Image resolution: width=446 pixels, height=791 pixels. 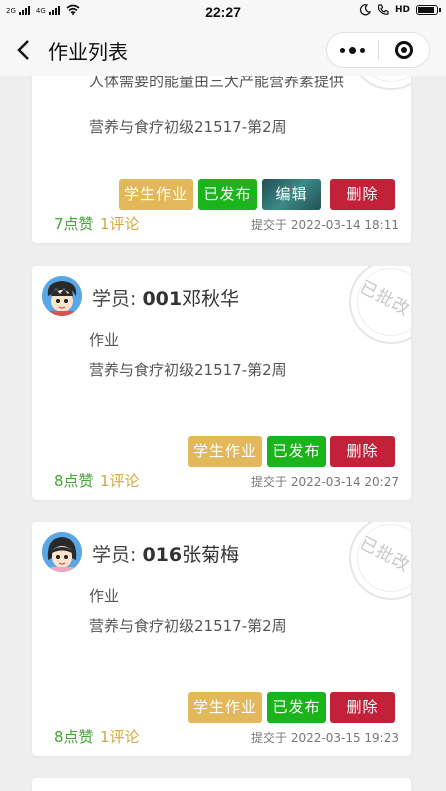 What do you see at coordinates (352, 50) in the screenshot?
I see `more-dots-icon` at bounding box center [352, 50].